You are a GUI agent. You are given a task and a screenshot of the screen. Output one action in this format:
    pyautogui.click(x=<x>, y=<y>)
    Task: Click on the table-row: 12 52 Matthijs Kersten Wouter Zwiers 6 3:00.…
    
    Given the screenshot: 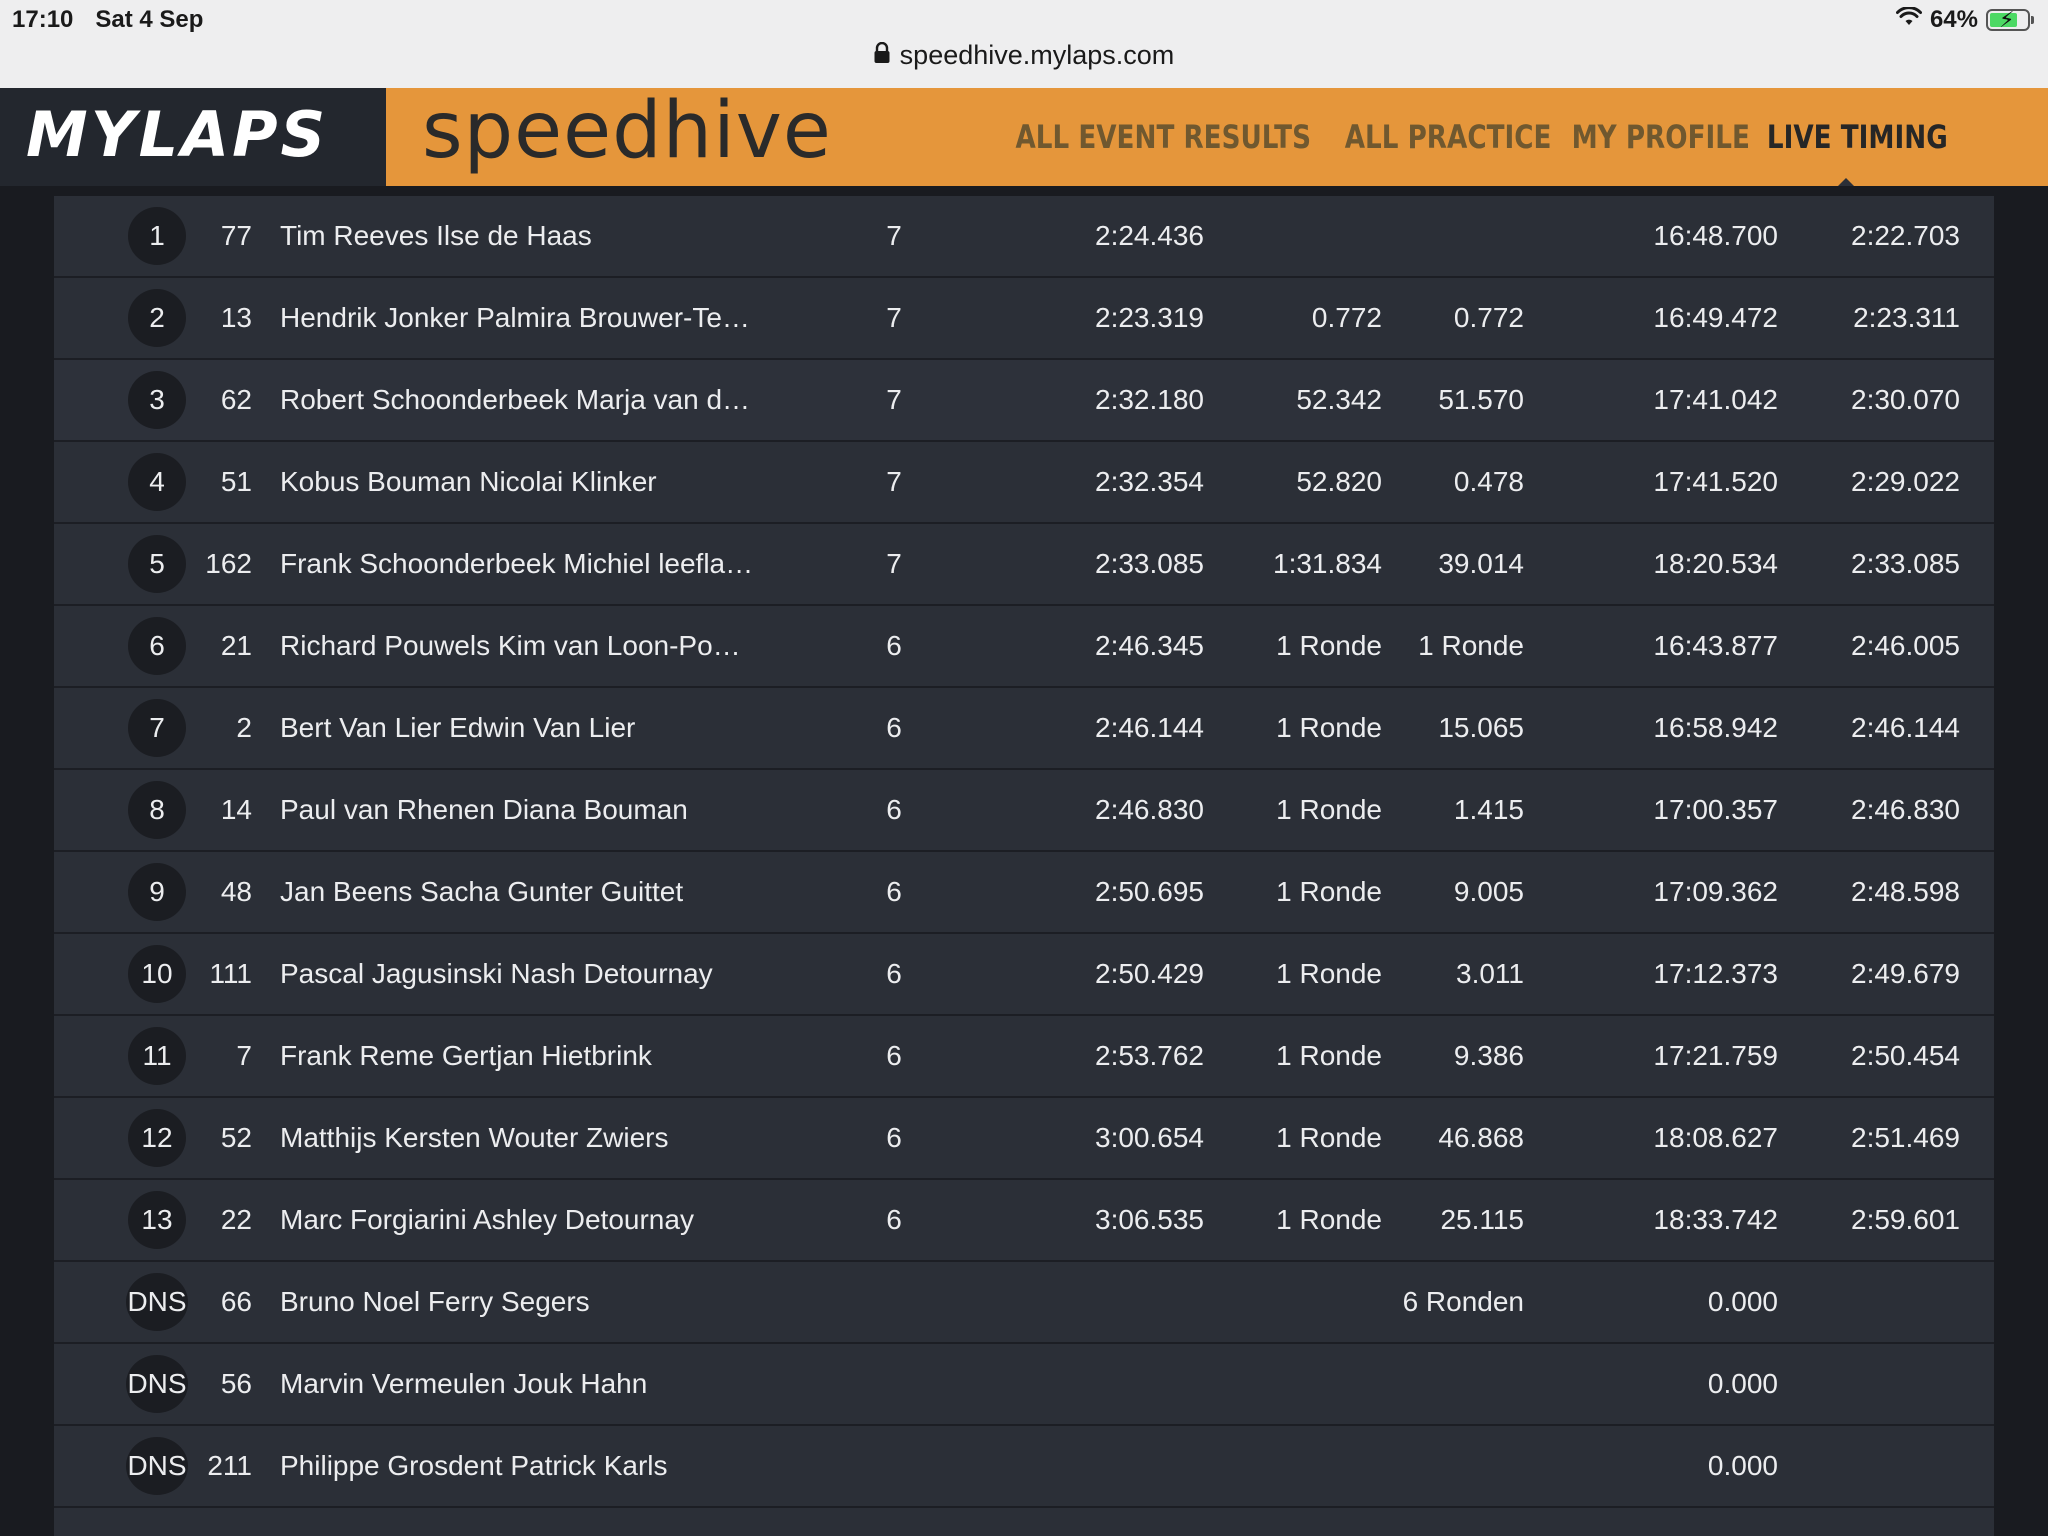 What is the action you would take?
    pyautogui.click(x=1024, y=1139)
    